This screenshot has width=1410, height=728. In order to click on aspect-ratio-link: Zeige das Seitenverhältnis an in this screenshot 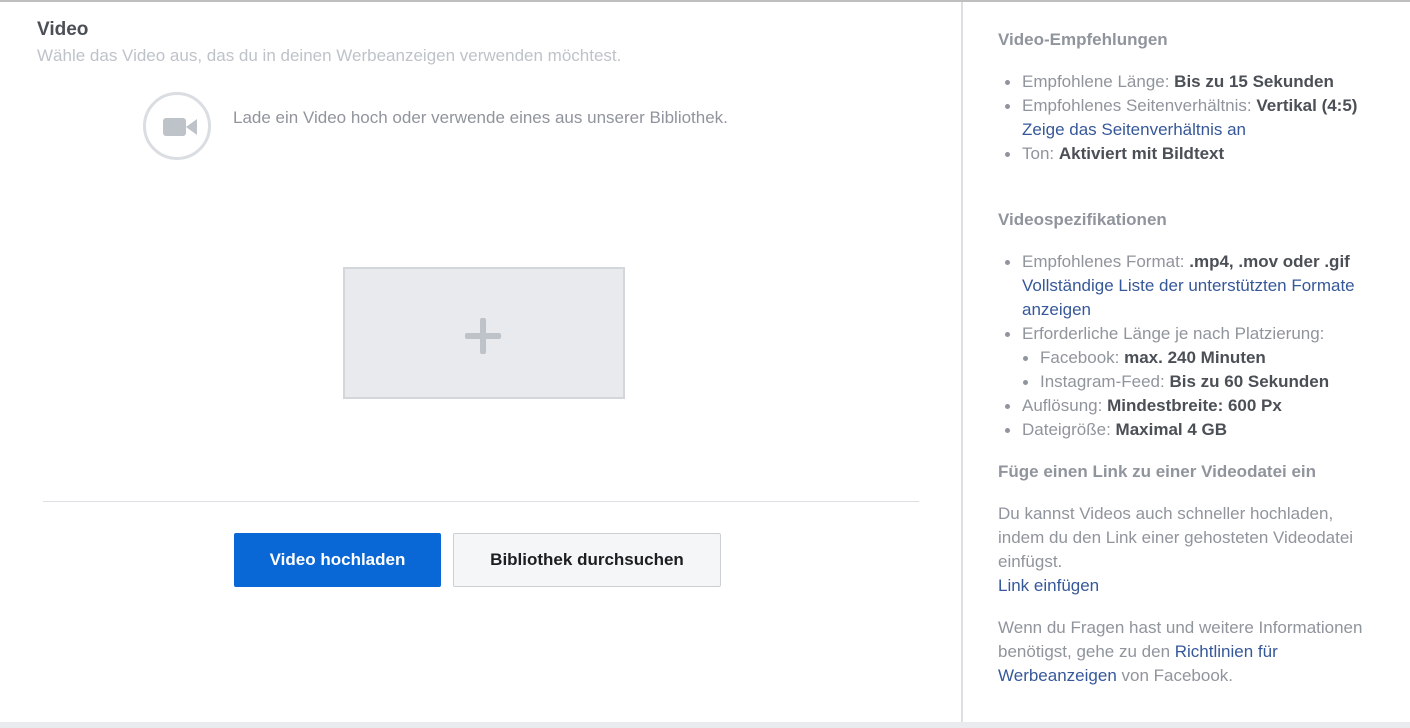, I will do `click(1134, 129)`.